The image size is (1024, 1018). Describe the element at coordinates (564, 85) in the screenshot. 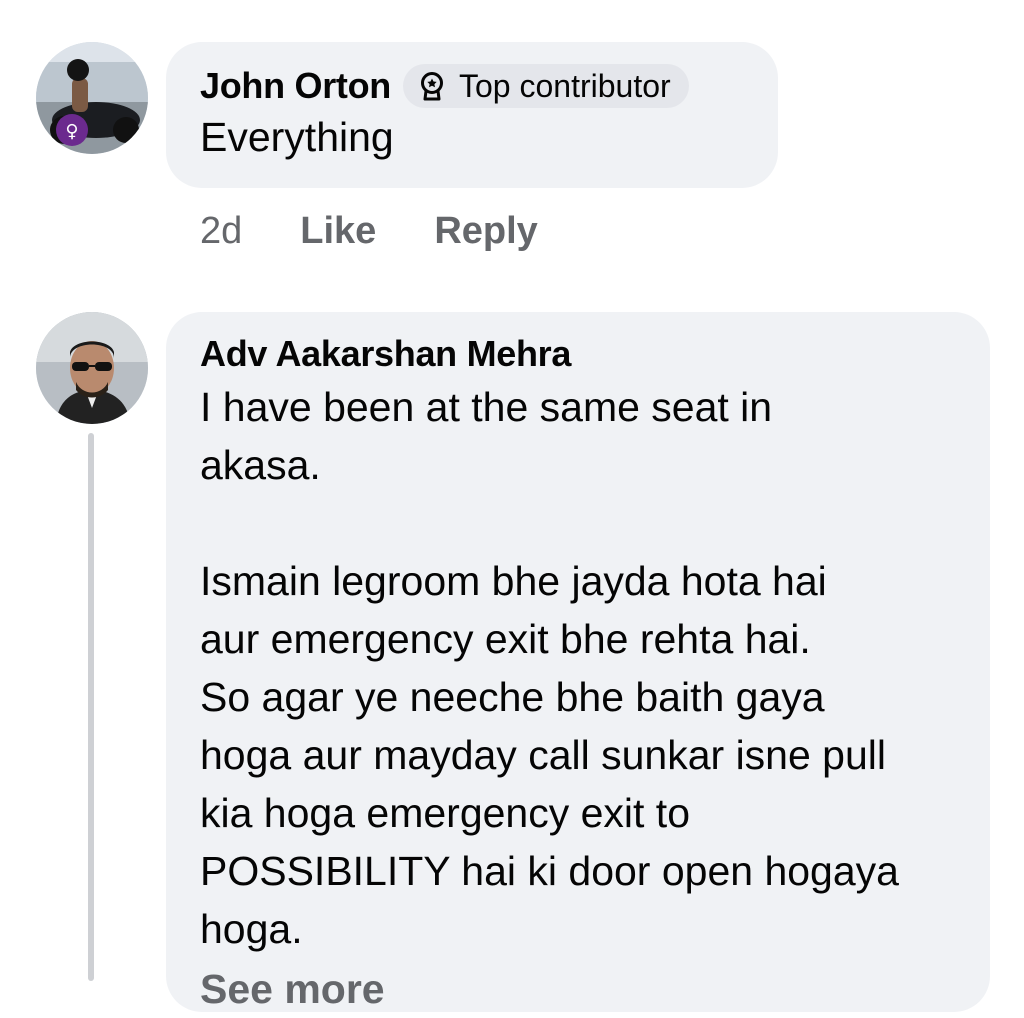

I see `badge-label: Top contributor` at that location.